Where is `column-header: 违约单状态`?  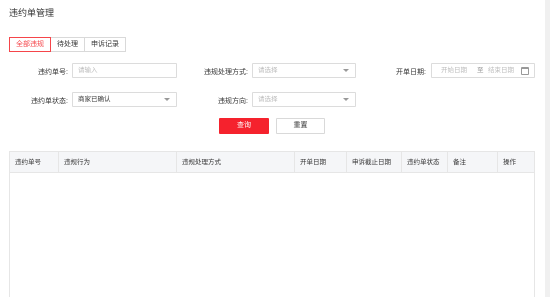 column-header: 违约单状态 is located at coordinates (425, 162).